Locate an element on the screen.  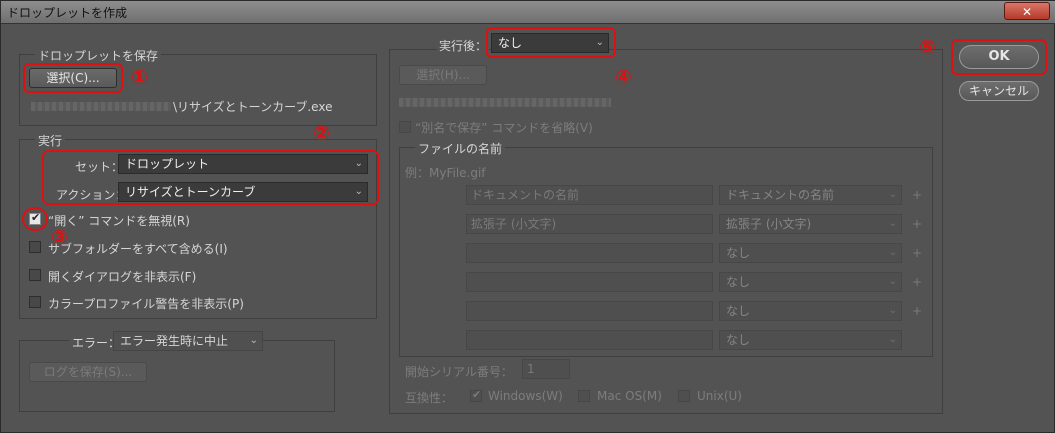
filename-label: ファイルの名前 is located at coordinates (460, 148).